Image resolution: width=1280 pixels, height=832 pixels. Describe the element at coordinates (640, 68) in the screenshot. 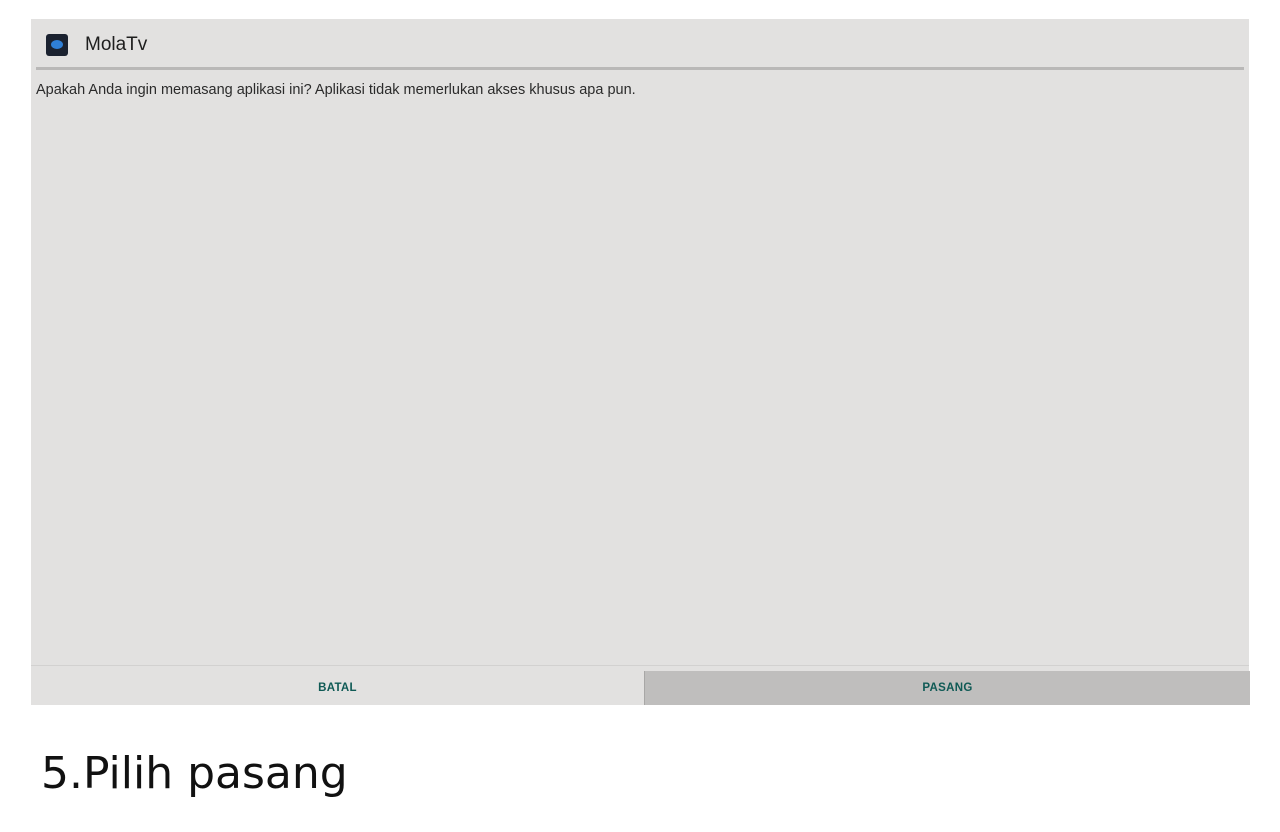

I see `title-divider` at that location.